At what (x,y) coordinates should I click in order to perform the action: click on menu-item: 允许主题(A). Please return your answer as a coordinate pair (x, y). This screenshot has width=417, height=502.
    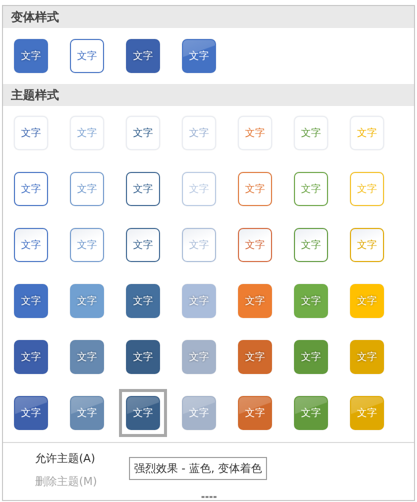
    Looking at the image, I should click on (65, 458).